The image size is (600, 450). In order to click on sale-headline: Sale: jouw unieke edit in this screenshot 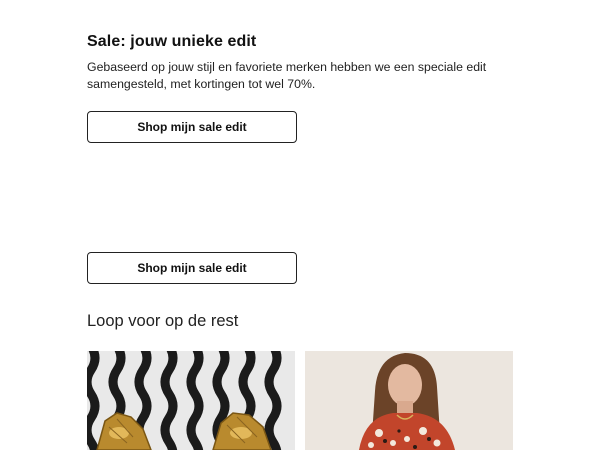, I will do `click(172, 41)`.